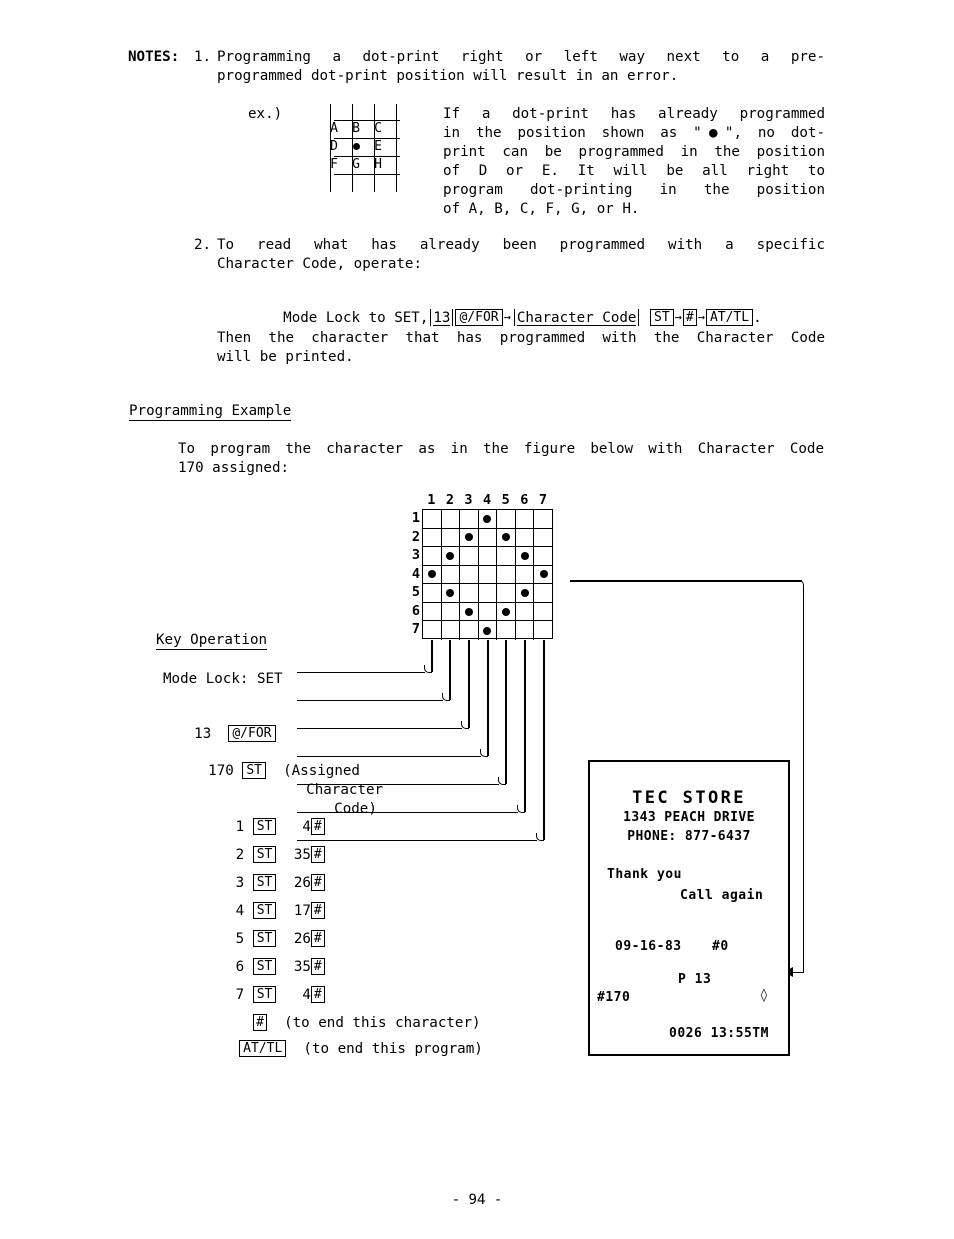  What do you see at coordinates (689, 798) in the screenshot?
I see `receipt-store-name: TEC STORE` at bounding box center [689, 798].